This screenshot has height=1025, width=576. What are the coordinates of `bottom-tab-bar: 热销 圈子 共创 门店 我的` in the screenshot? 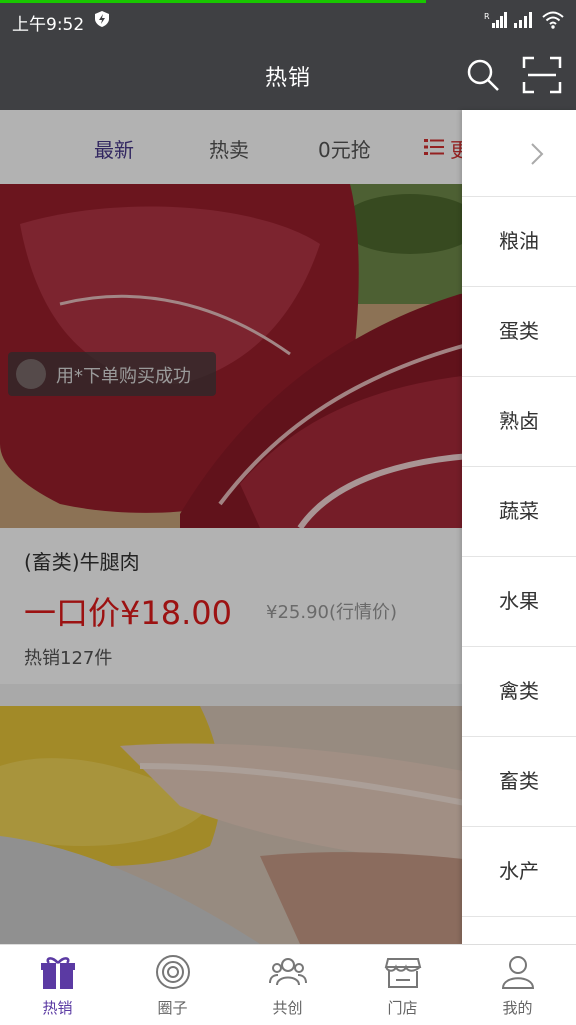 It's located at (288, 984).